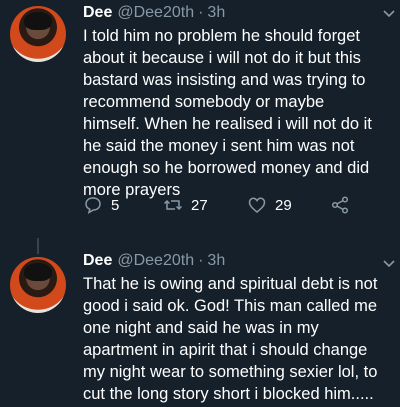 Image resolution: width=400 pixels, height=407 pixels. Describe the element at coordinates (269, 205) in the screenshot. I see `like-button: 29` at that location.